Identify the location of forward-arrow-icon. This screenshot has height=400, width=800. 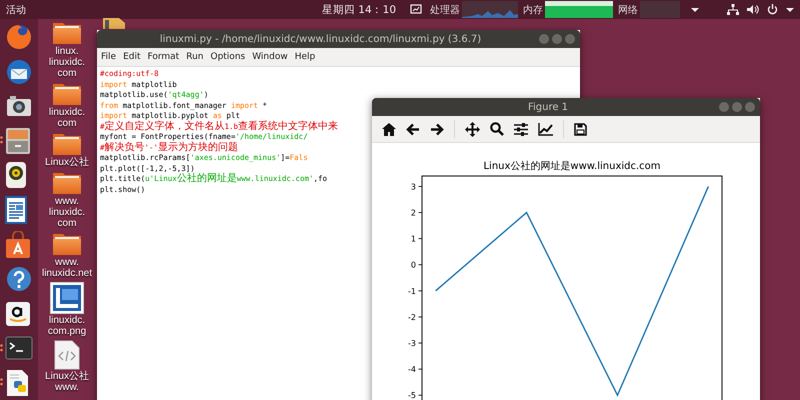
(437, 129).